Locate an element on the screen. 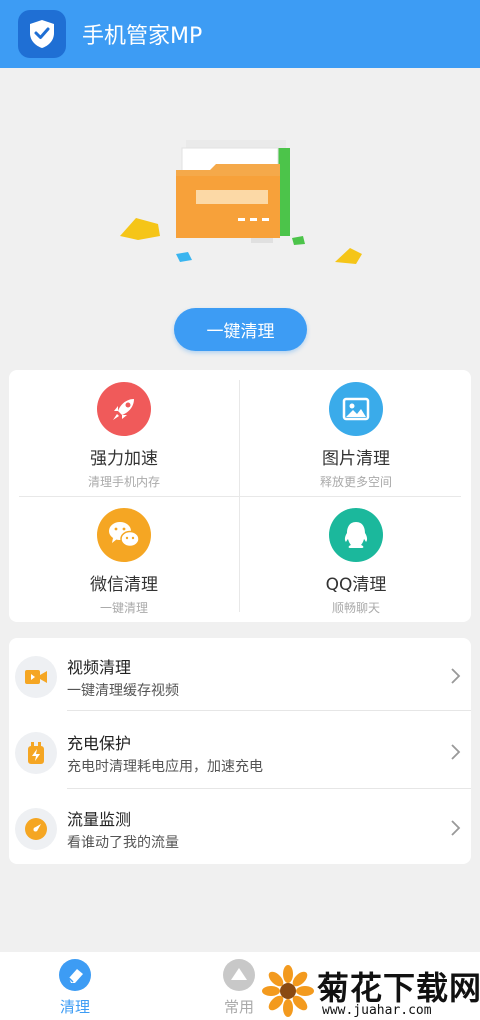 Image resolution: width=480 pixels, height=1020 pixels. list-item-traffic-monitor: 流量监测 看谁动了我的流量 is located at coordinates (240, 831).